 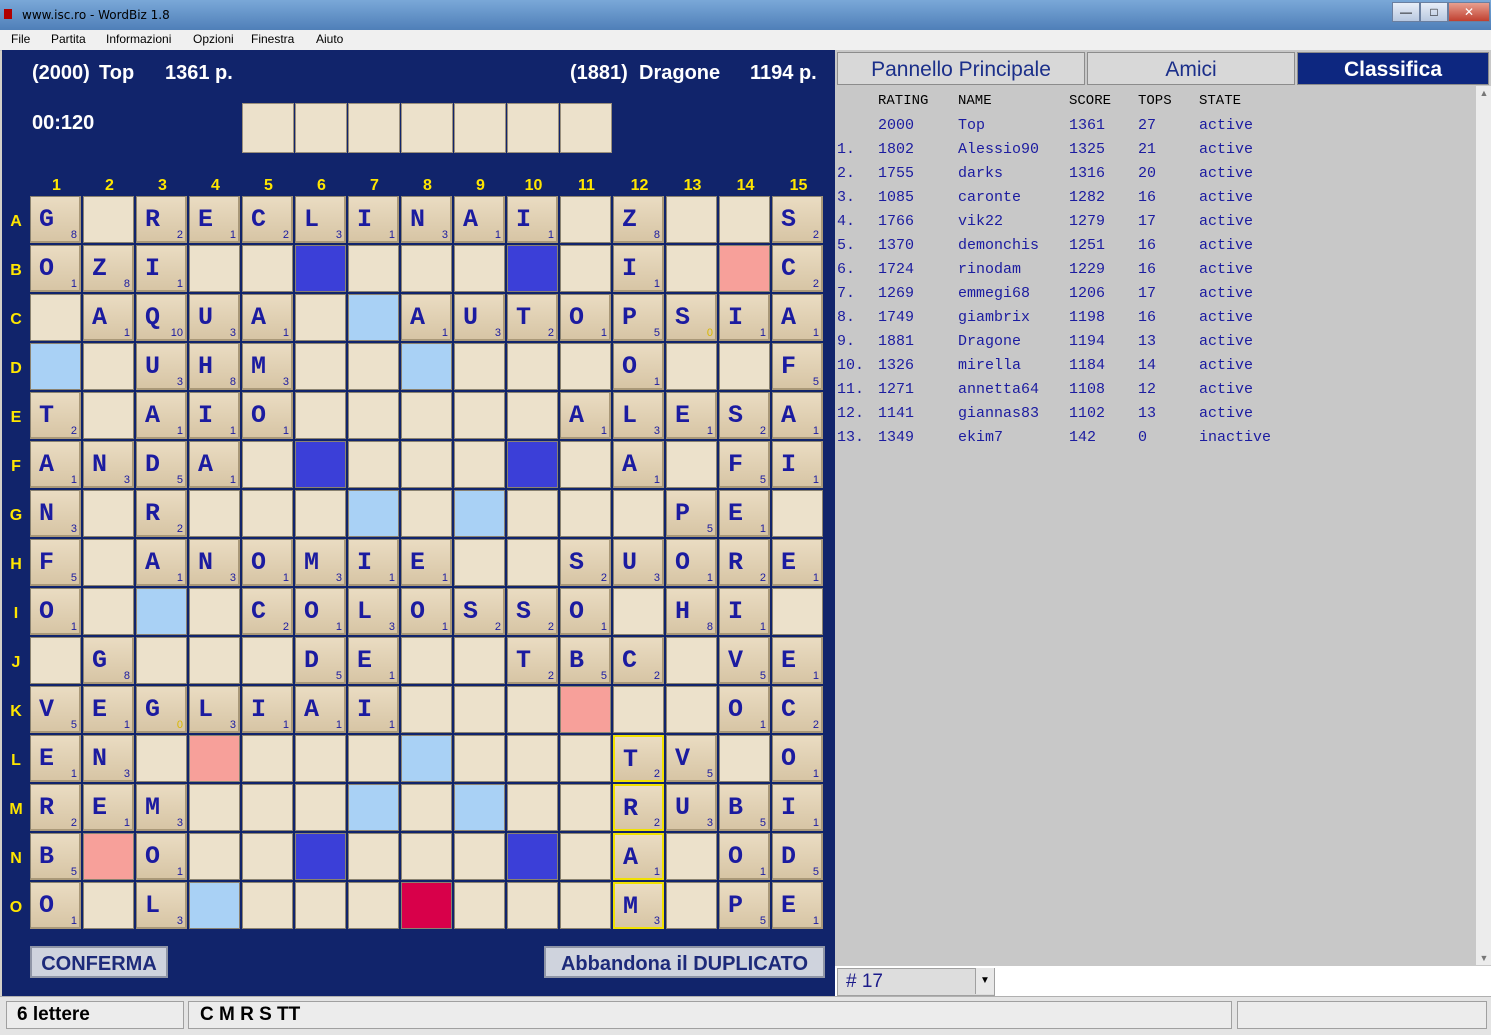 What do you see at coordinates (797, 366) in the screenshot?
I see `board-tile: F5` at bounding box center [797, 366].